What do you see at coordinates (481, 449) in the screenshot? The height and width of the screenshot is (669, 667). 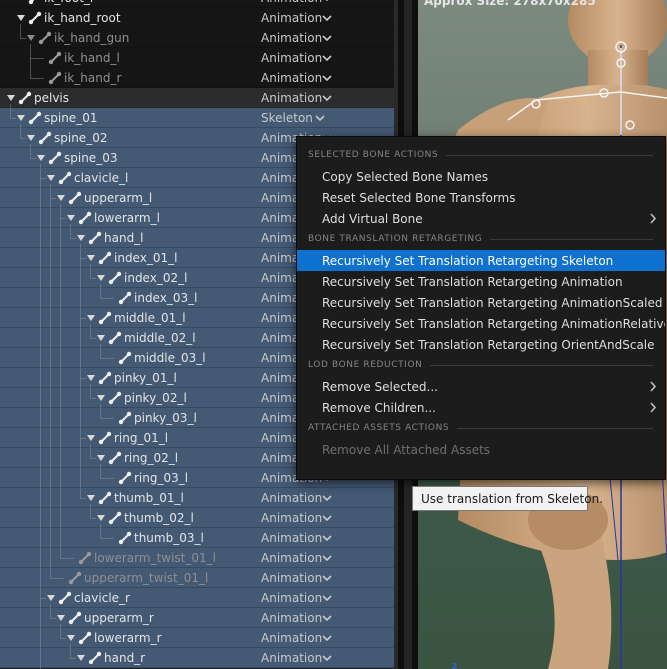 I see `menu-item: Remove All Attached Assets` at bounding box center [481, 449].